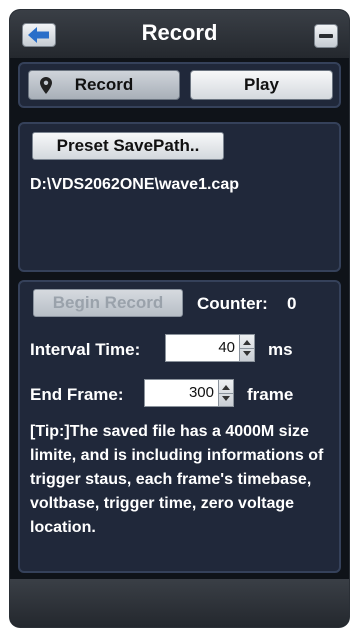  I want to click on tab-play-label: Play, so click(261, 84).